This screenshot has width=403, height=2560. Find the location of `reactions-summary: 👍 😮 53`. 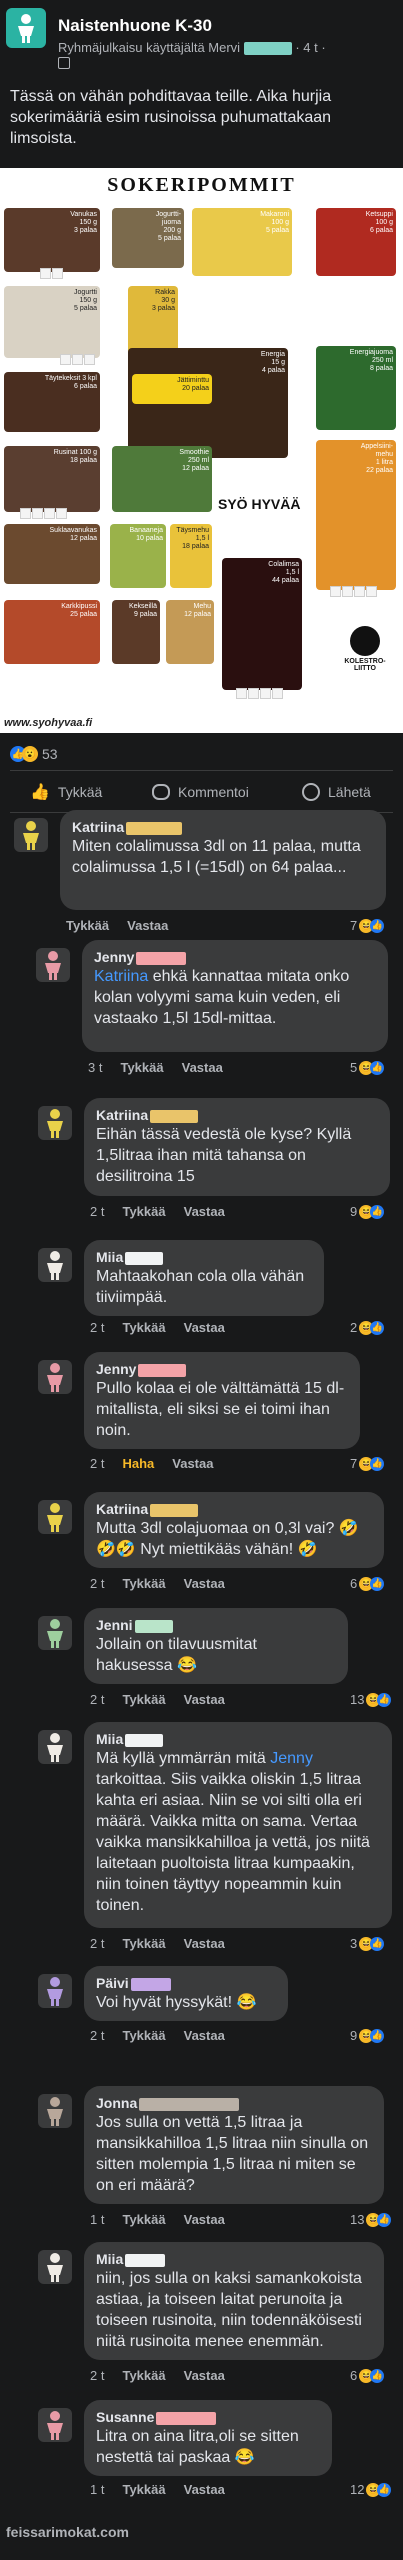

reactions-summary: 👍 😮 53 is located at coordinates (34, 754).